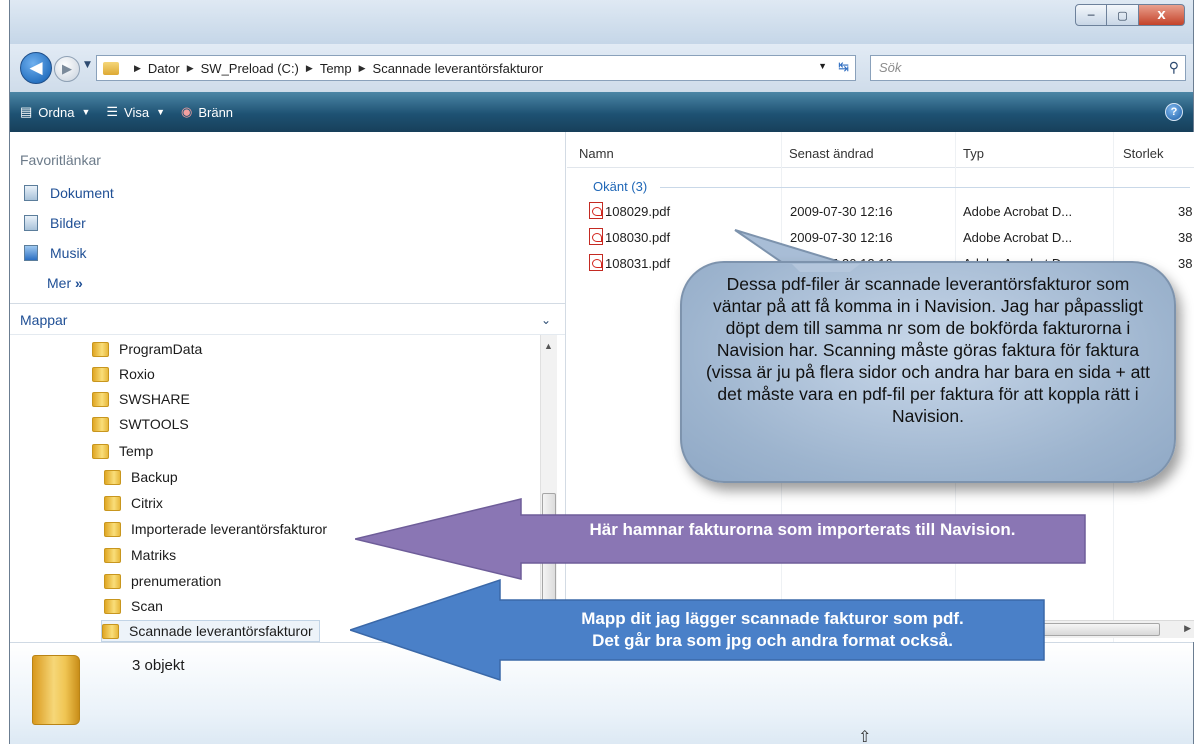 This screenshot has width=1194, height=746. I want to click on favorite-label: Bilder, so click(68, 223).